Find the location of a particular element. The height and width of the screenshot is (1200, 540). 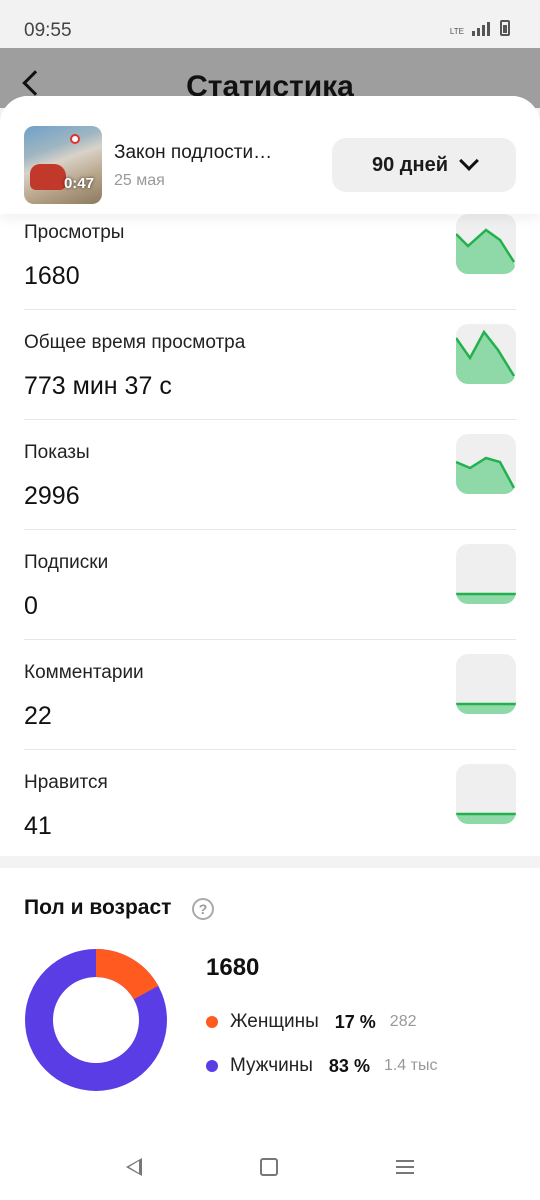

gender-donut-chart is located at coordinates (96, 1020).